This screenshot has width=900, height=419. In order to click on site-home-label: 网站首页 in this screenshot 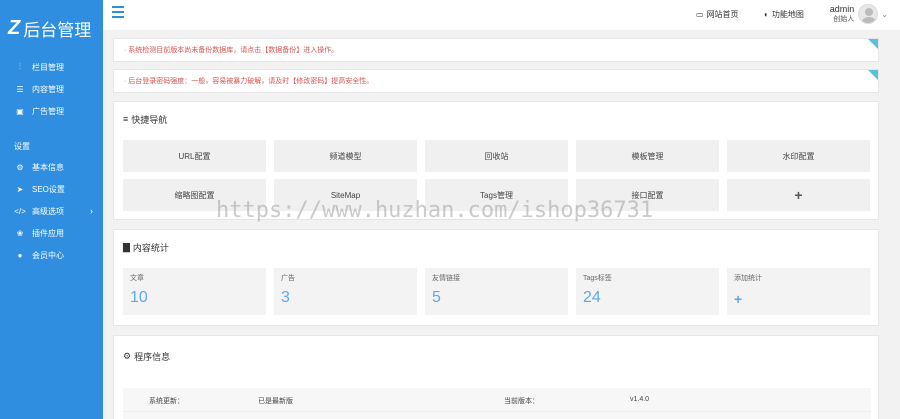, I will do `click(722, 14)`.